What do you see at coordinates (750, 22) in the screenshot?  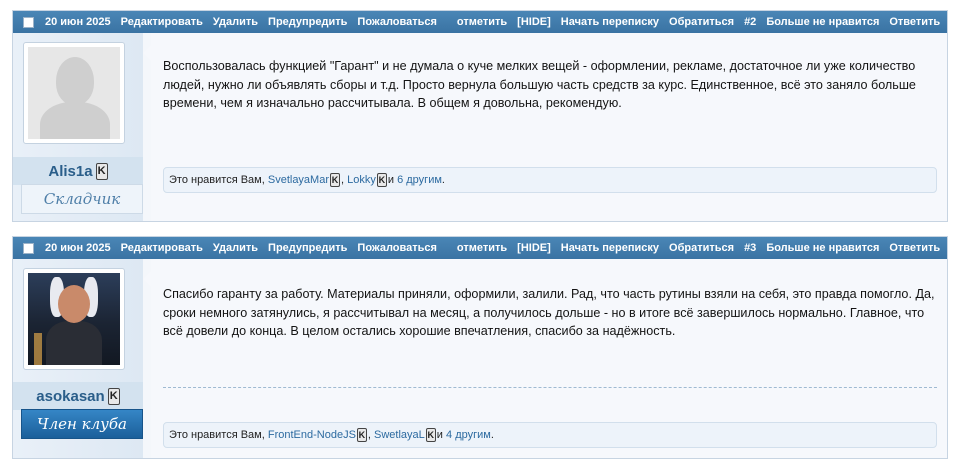 I see `post-number-link: #2` at bounding box center [750, 22].